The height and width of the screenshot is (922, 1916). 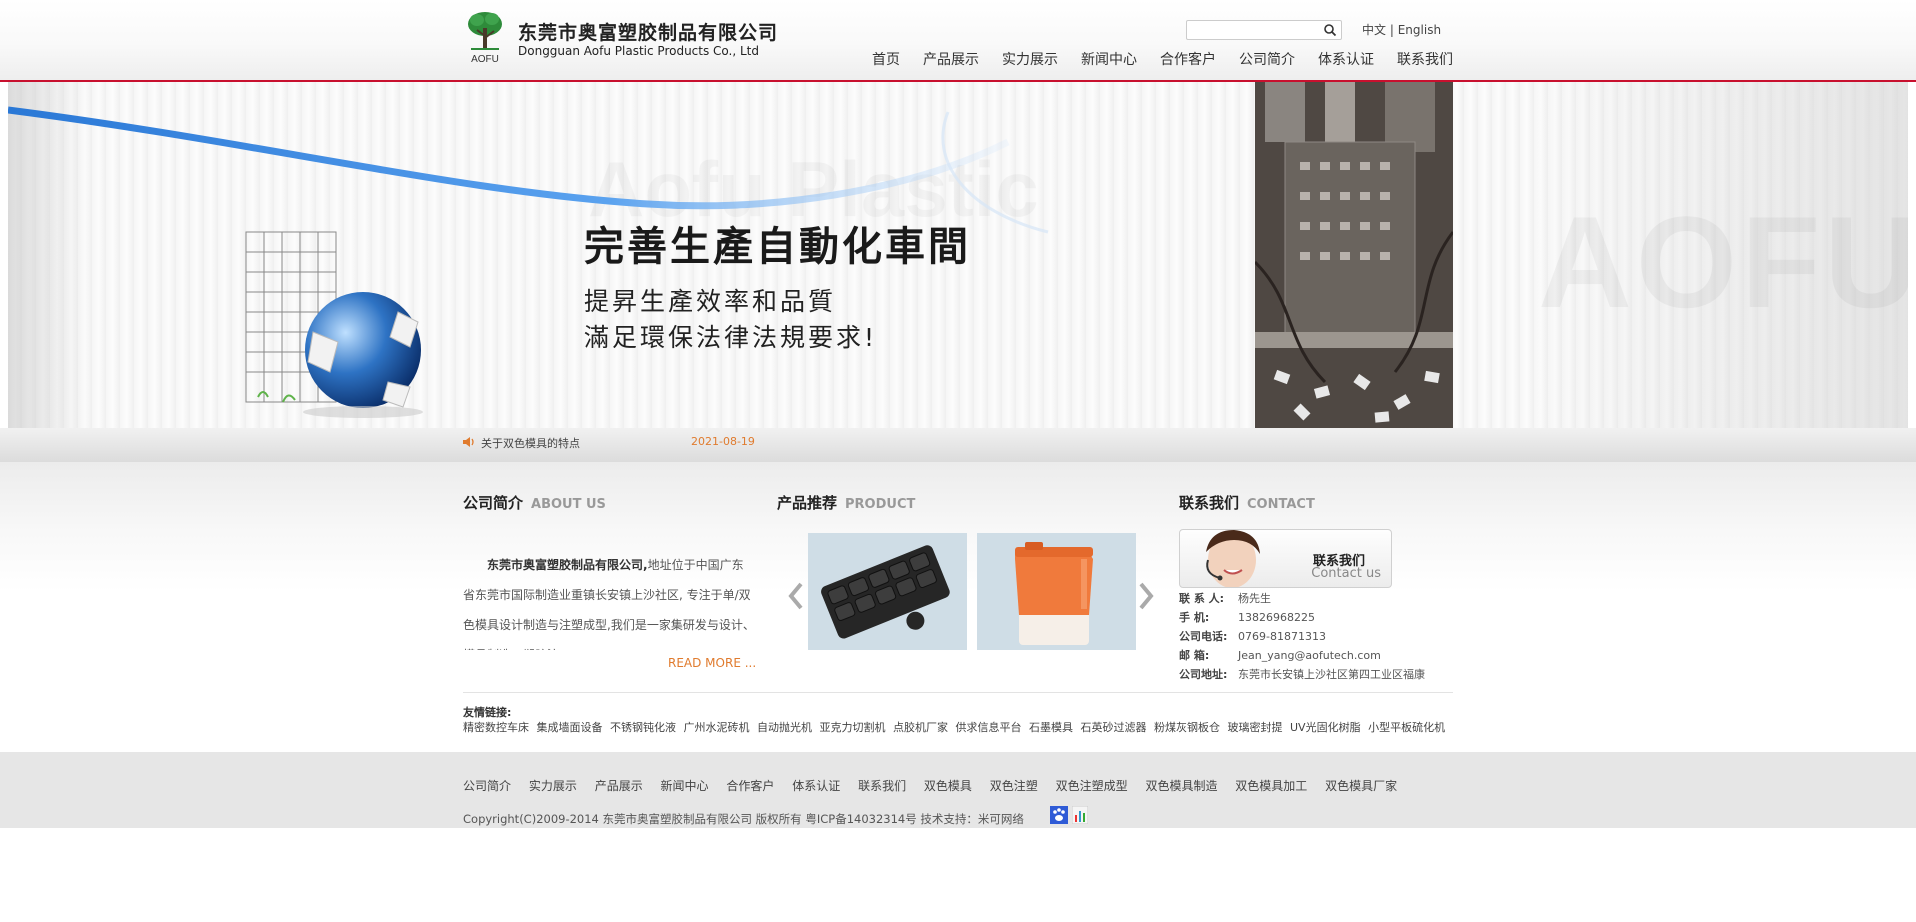 What do you see at coordinates (1051, 727) in the screenshot?
I see `friend-link: 石墨模具` at bounding box center [1051, 727].